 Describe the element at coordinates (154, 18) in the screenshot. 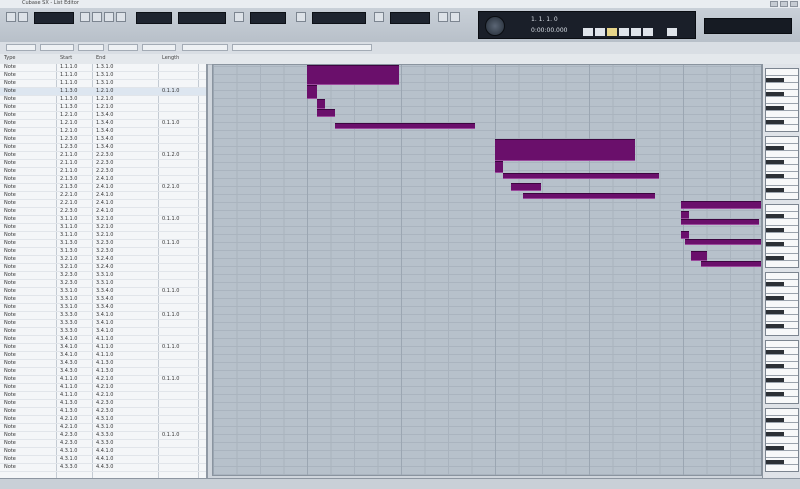

I see `quantize-display` at that location.